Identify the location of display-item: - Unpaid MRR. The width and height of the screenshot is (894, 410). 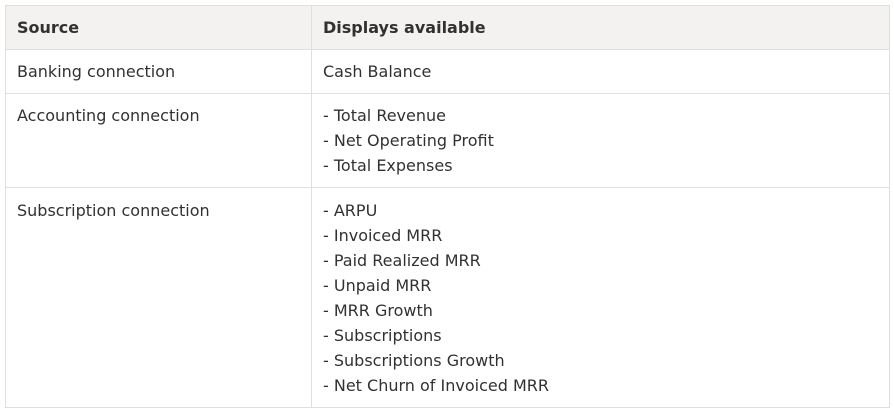
(377, 285).